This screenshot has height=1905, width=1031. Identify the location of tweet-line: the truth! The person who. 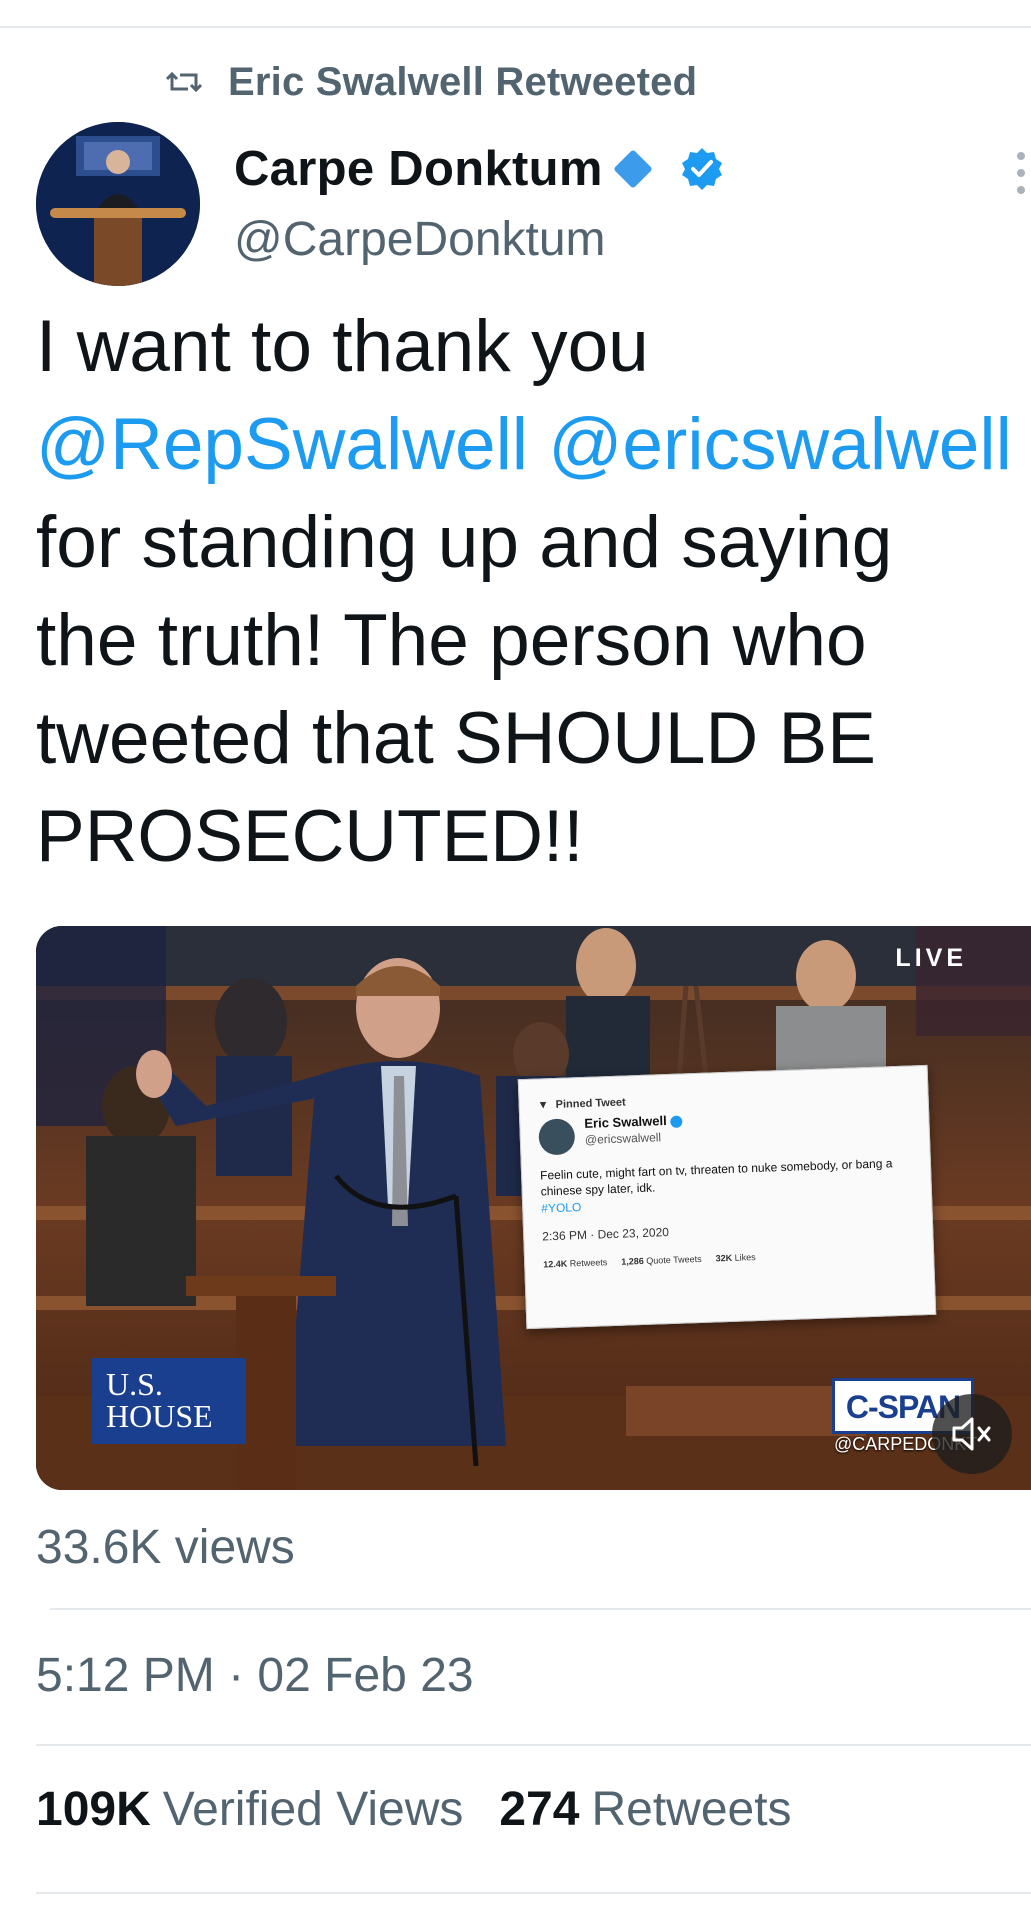
(531, 641).